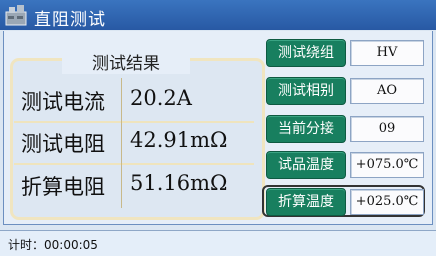  What do you see at coordinates (16, 15) in the screenshot?
I see `gear-app-icon` at bounding box center [16, 15].